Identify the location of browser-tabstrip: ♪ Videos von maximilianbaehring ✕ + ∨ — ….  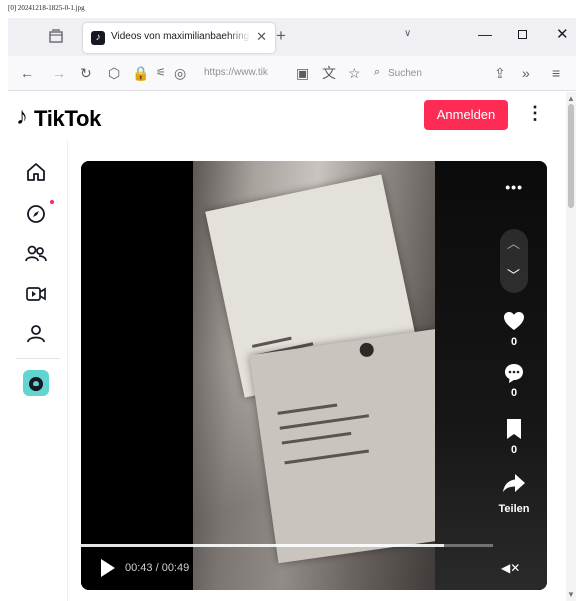
(292, 37).